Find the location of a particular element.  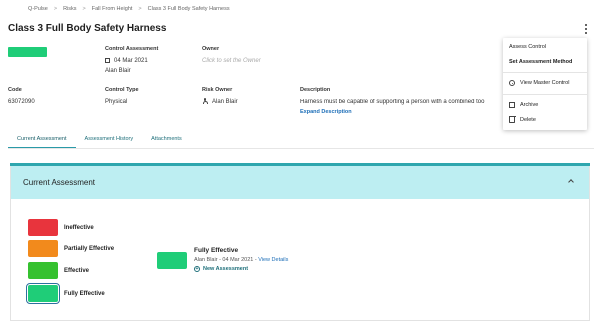

level-label: Ineffective is located at coordinates (79, 227).